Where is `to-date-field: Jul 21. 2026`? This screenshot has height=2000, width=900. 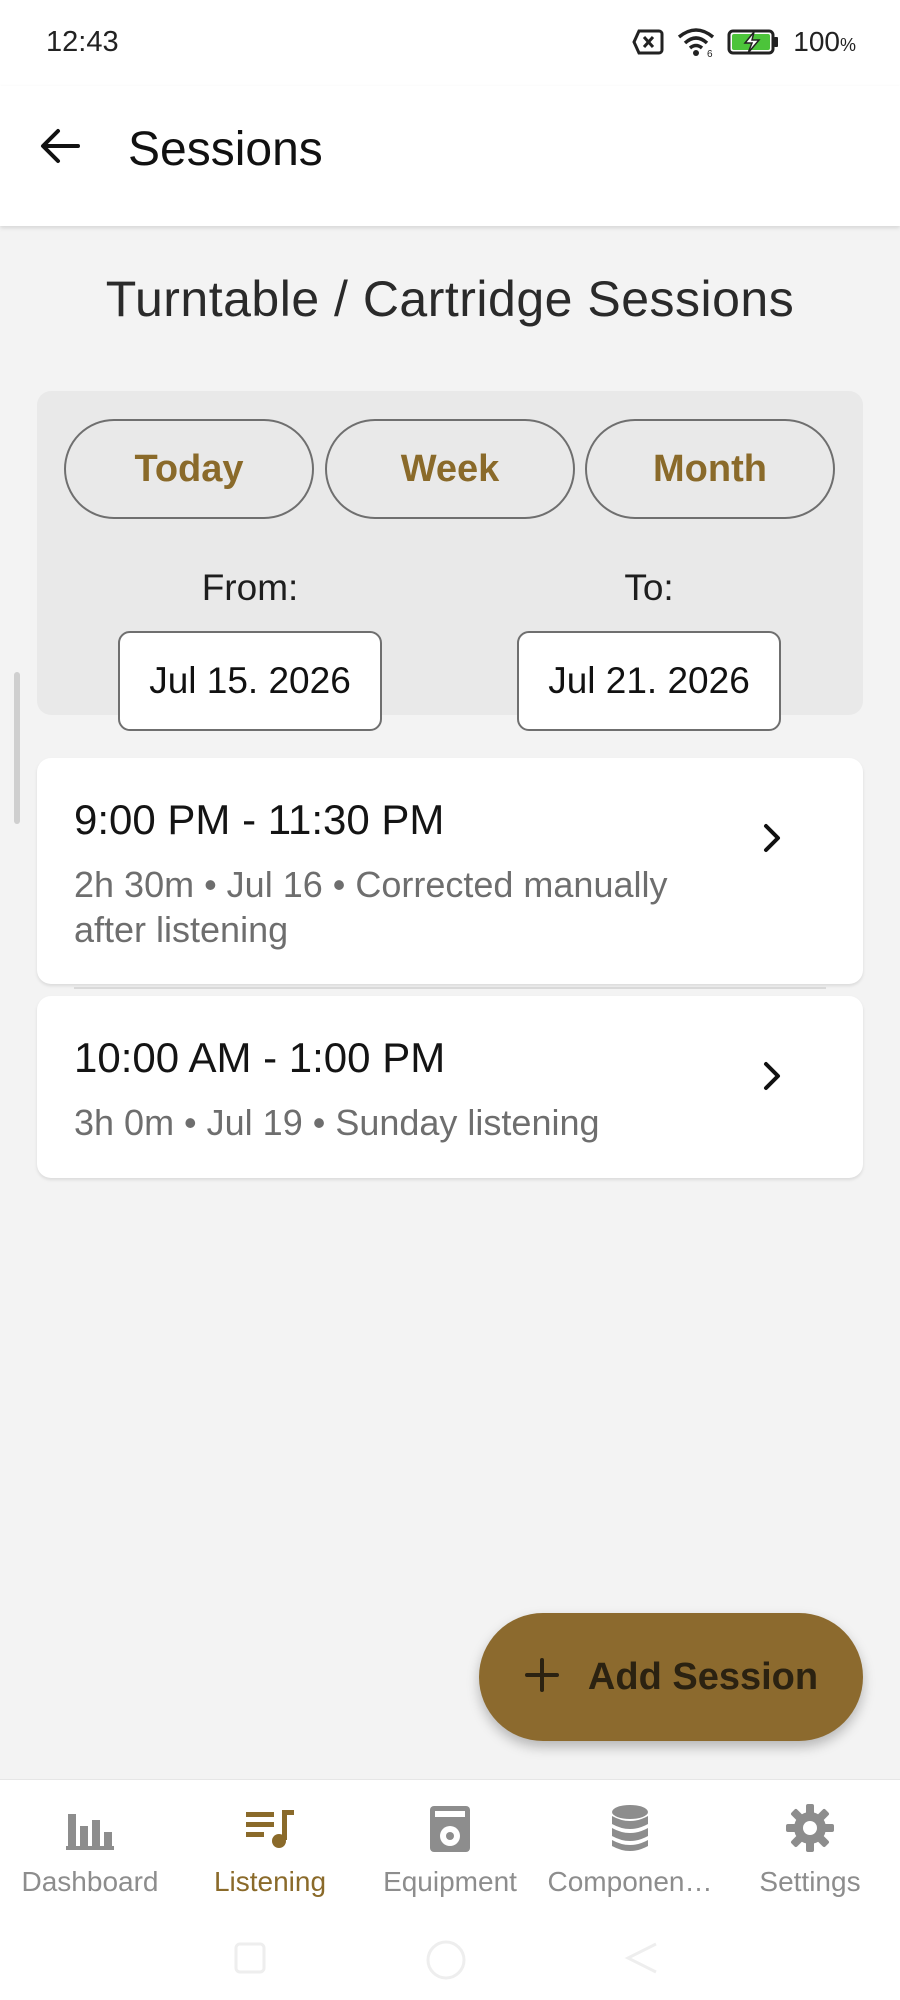
to-date-field: Jul 21. 2026 is located at coordinates (649, 681).